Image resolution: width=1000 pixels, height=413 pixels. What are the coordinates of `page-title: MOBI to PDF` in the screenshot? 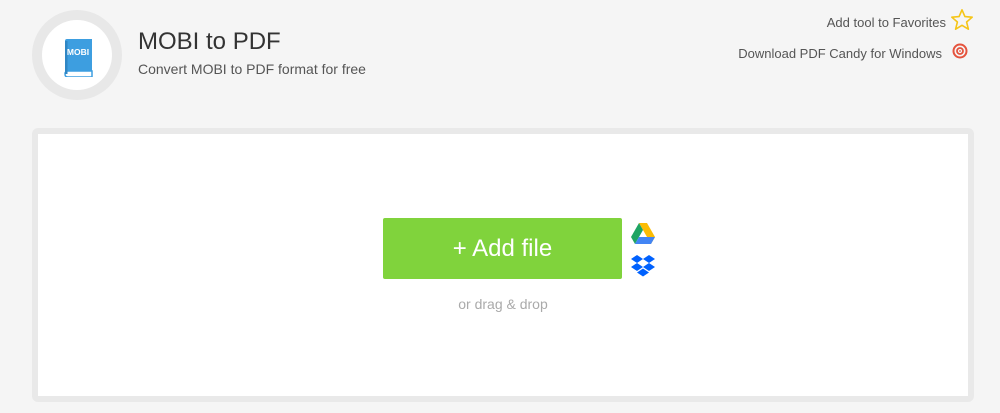 It's located at (209, 41).